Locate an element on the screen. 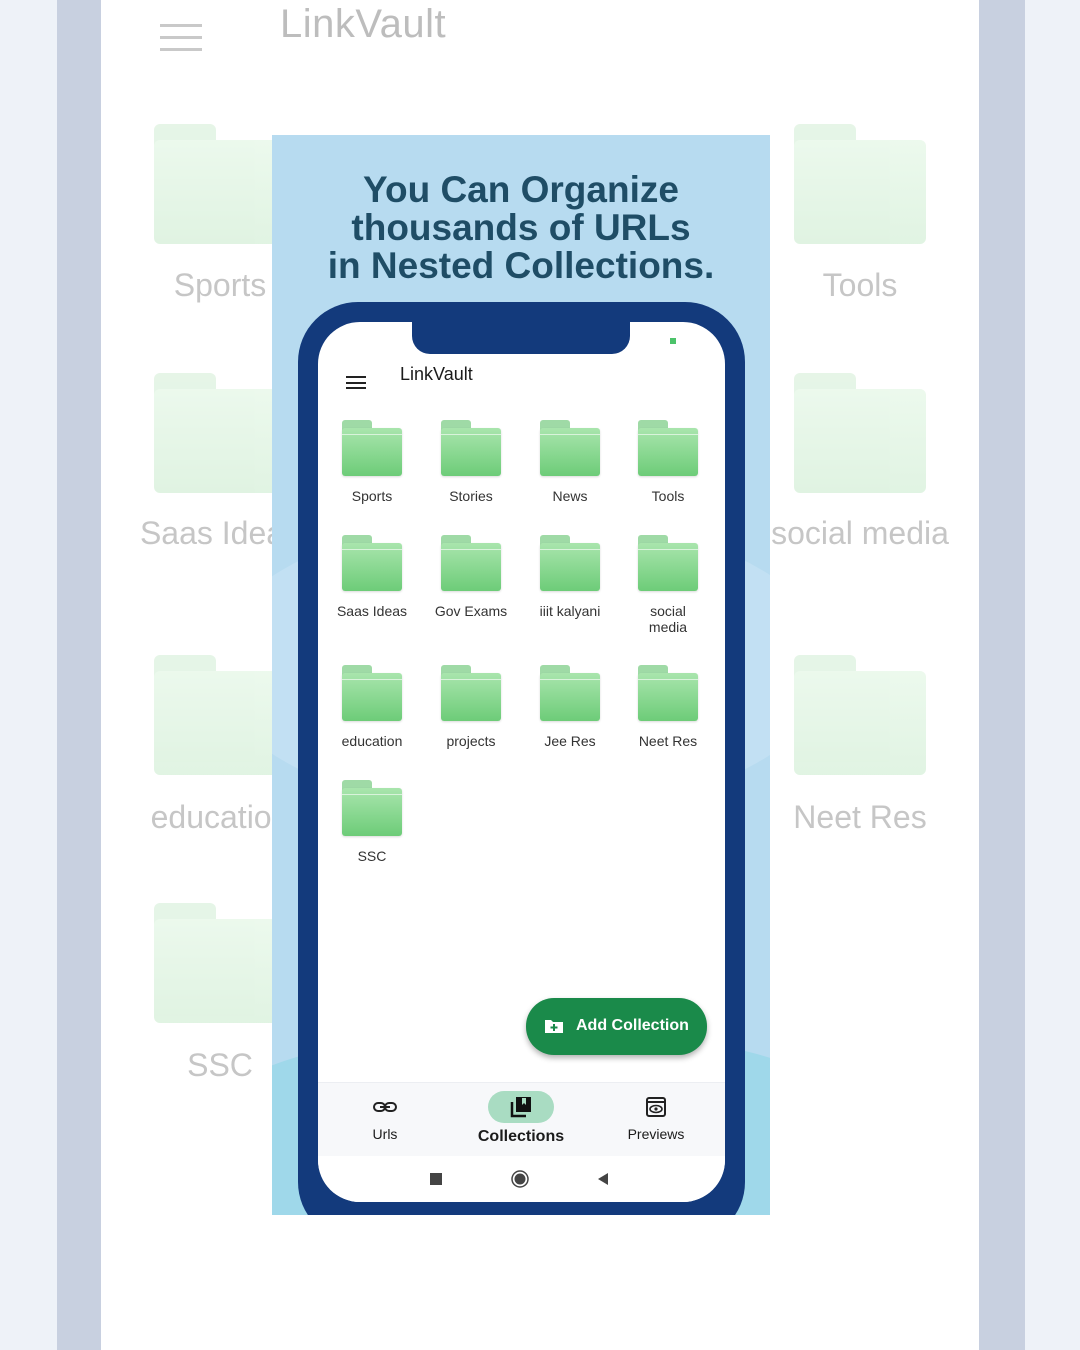  folder-label: Saas Ideas is located at coordinates (372, 611).